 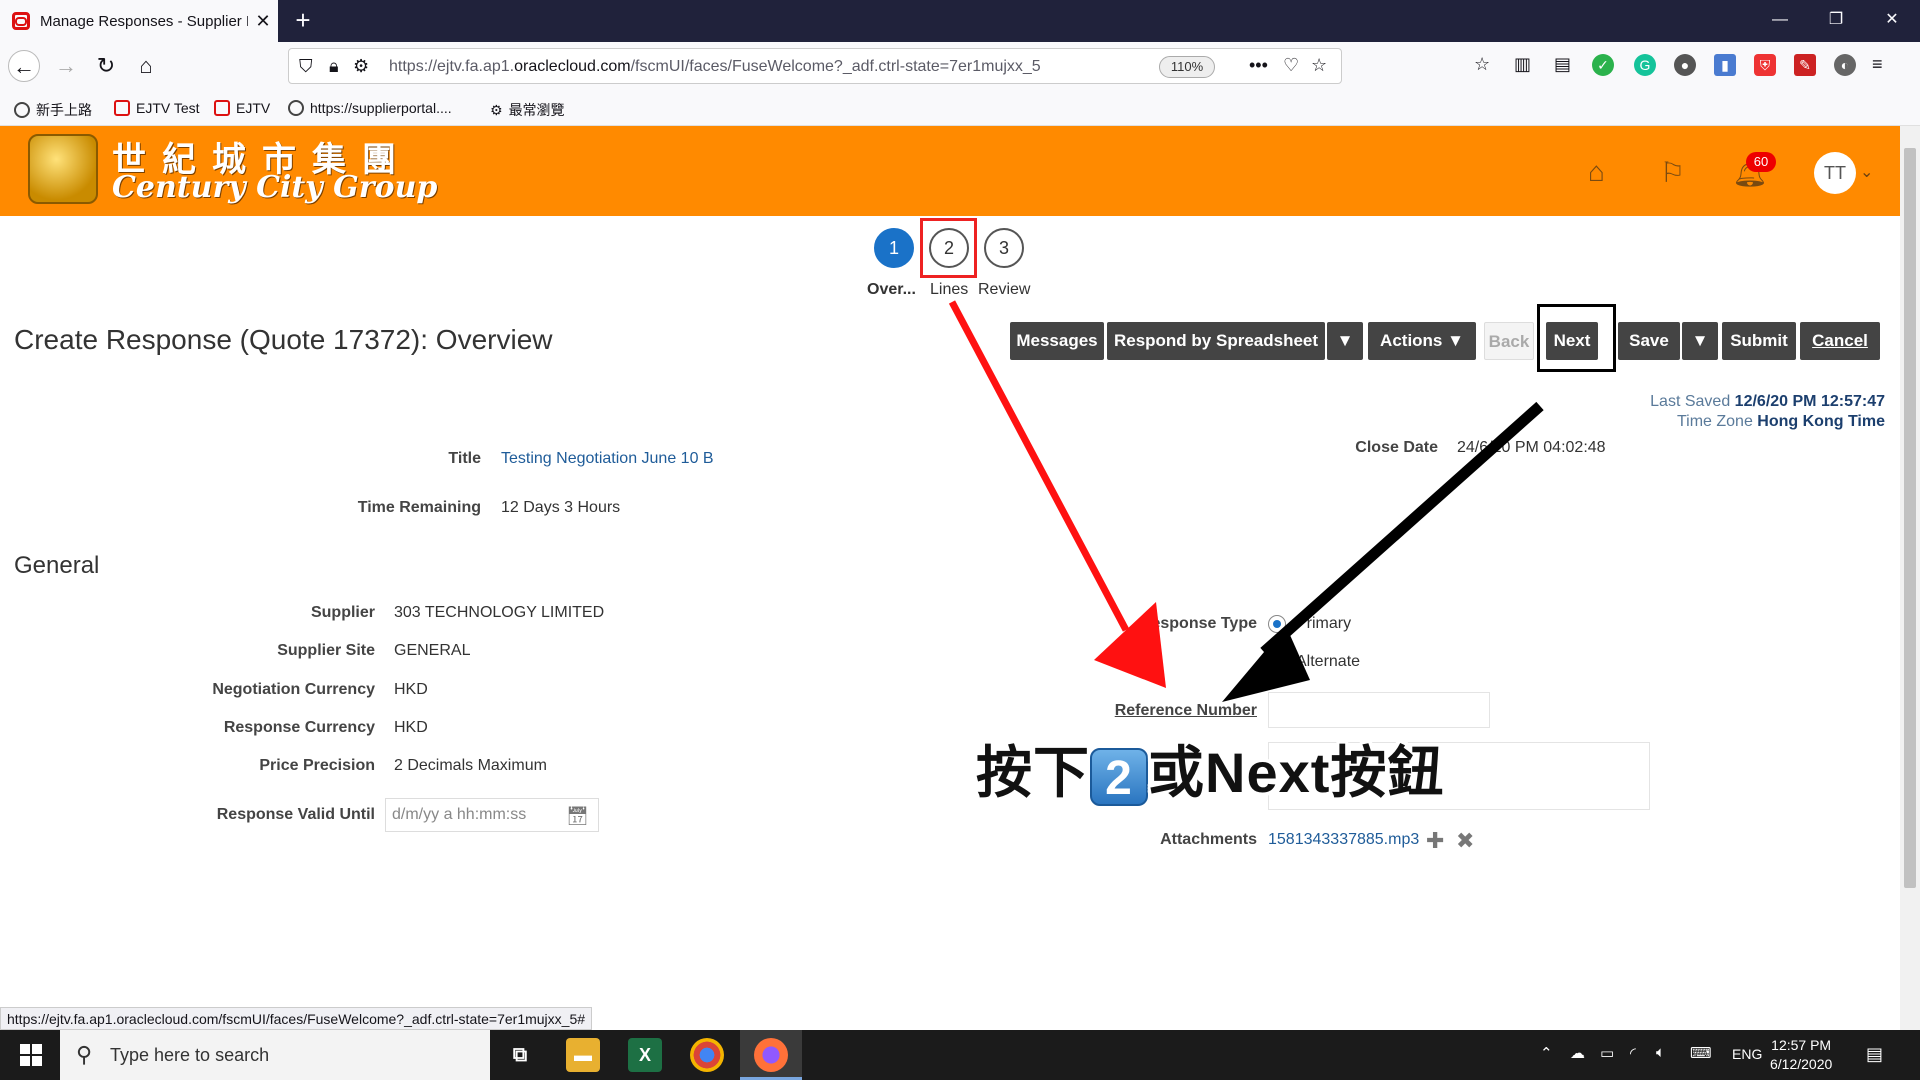 What do you see at coordinates (24, 66) in the screenshot?
I see `back-icon: ←` at bounding box center [24, 66].